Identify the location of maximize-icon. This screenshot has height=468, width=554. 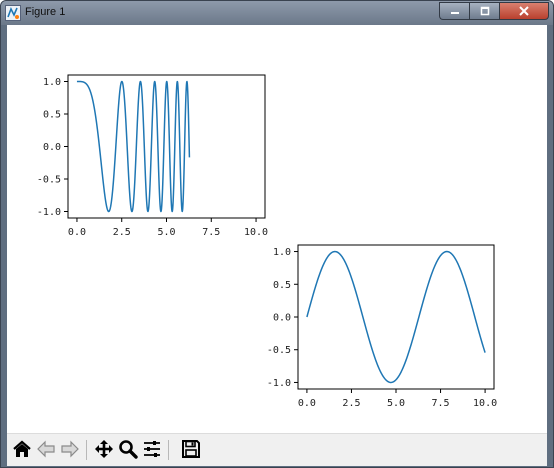
(484, 11).